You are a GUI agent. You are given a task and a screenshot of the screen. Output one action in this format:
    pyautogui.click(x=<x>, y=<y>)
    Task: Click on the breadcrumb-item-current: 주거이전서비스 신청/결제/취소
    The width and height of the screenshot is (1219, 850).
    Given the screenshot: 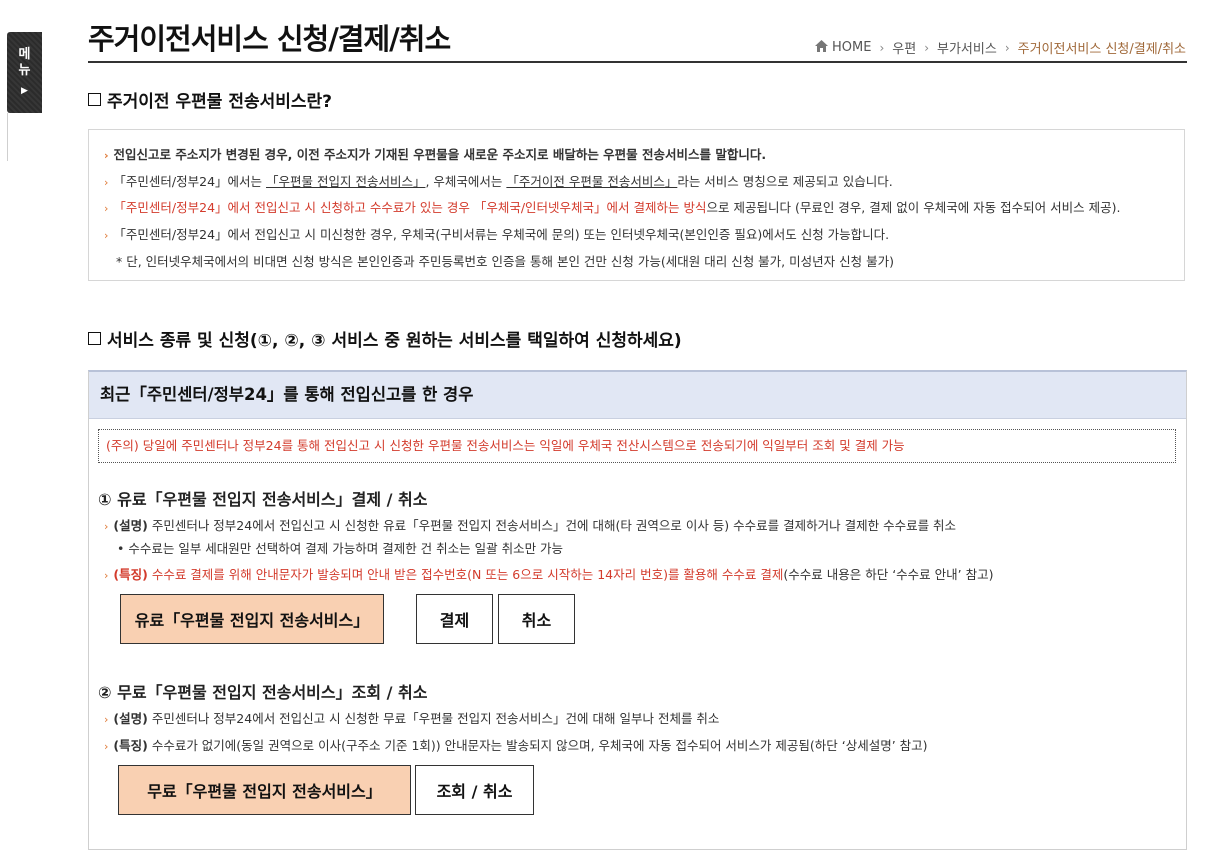 What is the action you would take?
    pyautogui.click(x=1101, y=49)
    